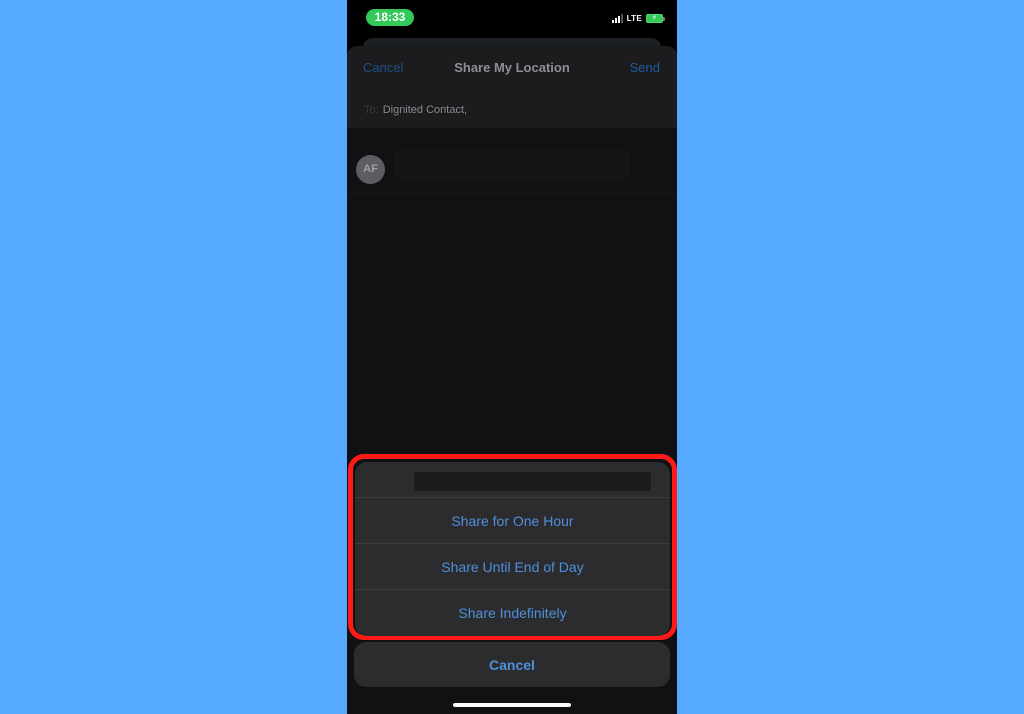 The width and height of the screenshot is (1024, 714). What do you see at coordinates (512, 705) in the screenshot?
I see `home-indicator` at bounding box center [512, 705].